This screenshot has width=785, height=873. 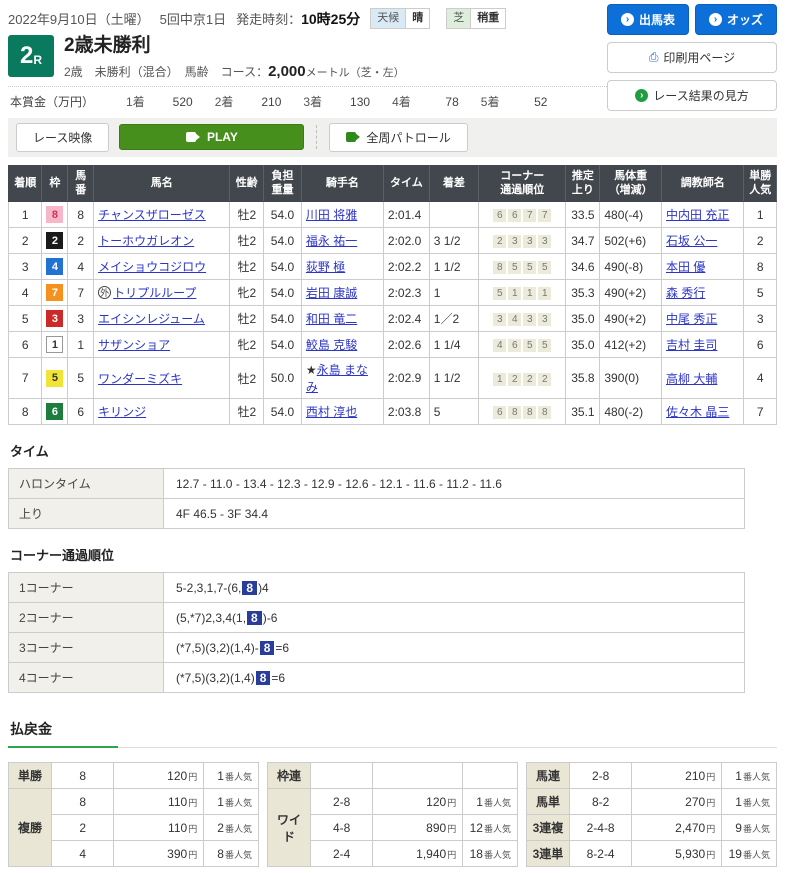 What do you see at coordinates (63, 137) in the screenshot?
I see `race-video-button: レース映像` at bounding box center [63, 137].